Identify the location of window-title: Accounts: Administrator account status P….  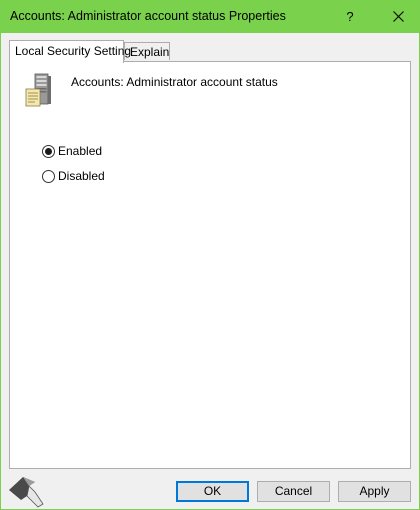
(148, 16).